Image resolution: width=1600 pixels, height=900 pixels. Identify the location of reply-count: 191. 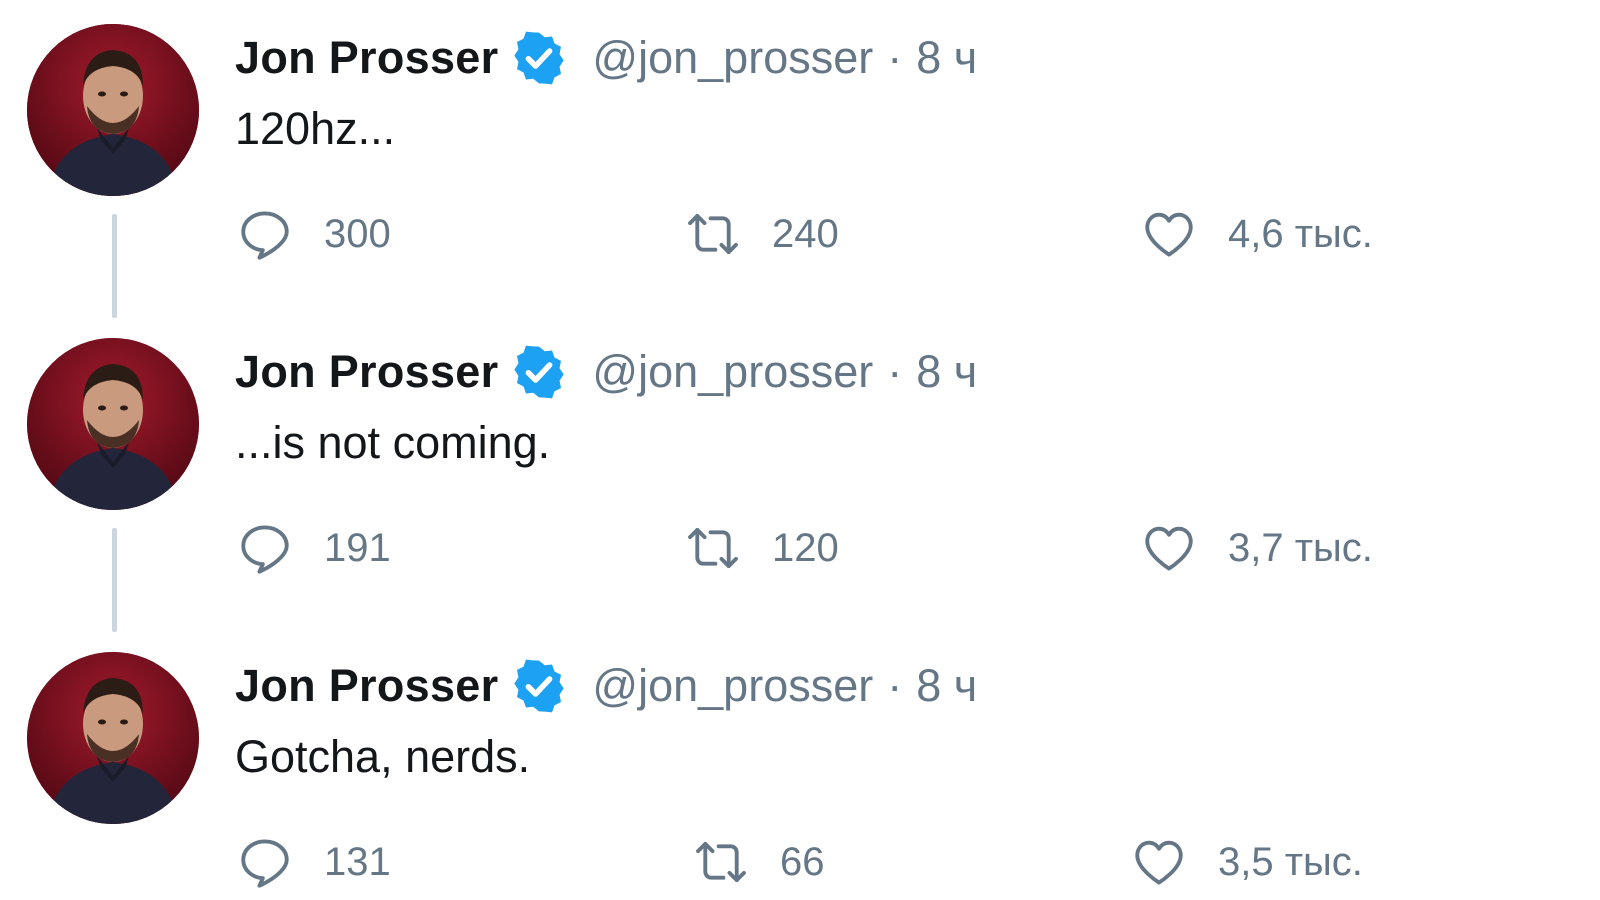
(357, 547).